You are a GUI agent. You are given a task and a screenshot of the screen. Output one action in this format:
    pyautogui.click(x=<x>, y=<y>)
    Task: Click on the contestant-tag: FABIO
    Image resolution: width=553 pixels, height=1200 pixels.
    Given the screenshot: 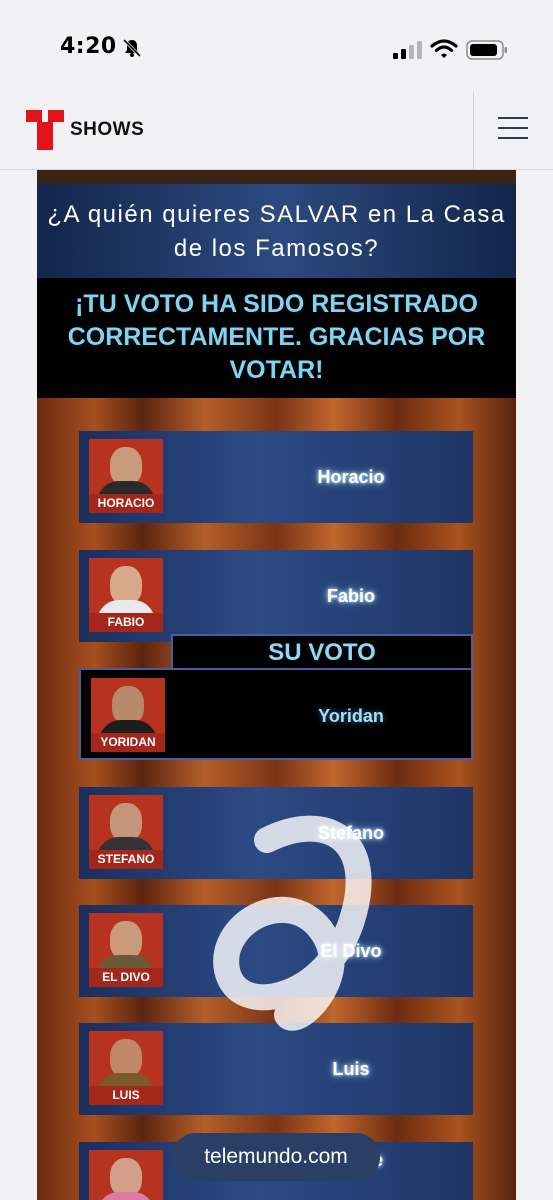 What is the action you would take?
    pyautogui.click(x=126, y=622)
    